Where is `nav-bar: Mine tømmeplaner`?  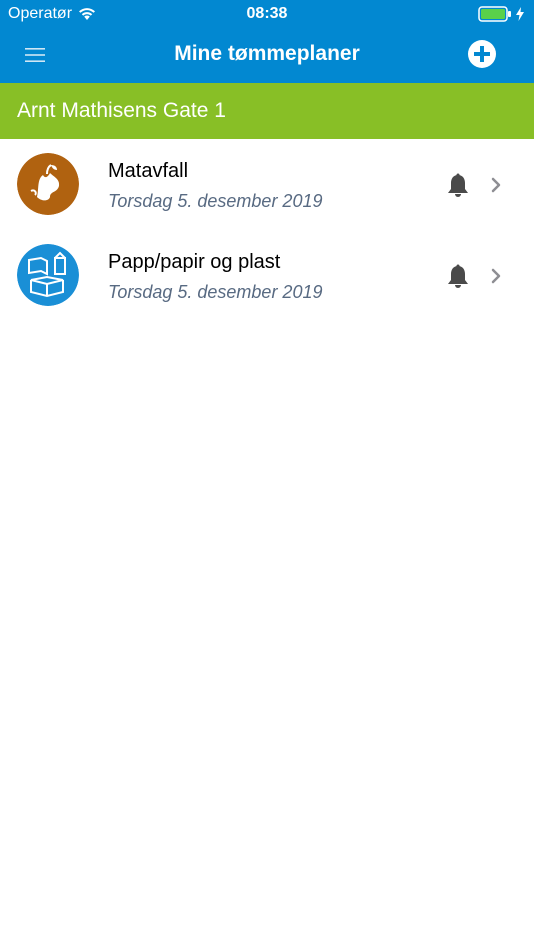
nav-bar: Mine tømmeplaner is located at coordinates (267, 55).